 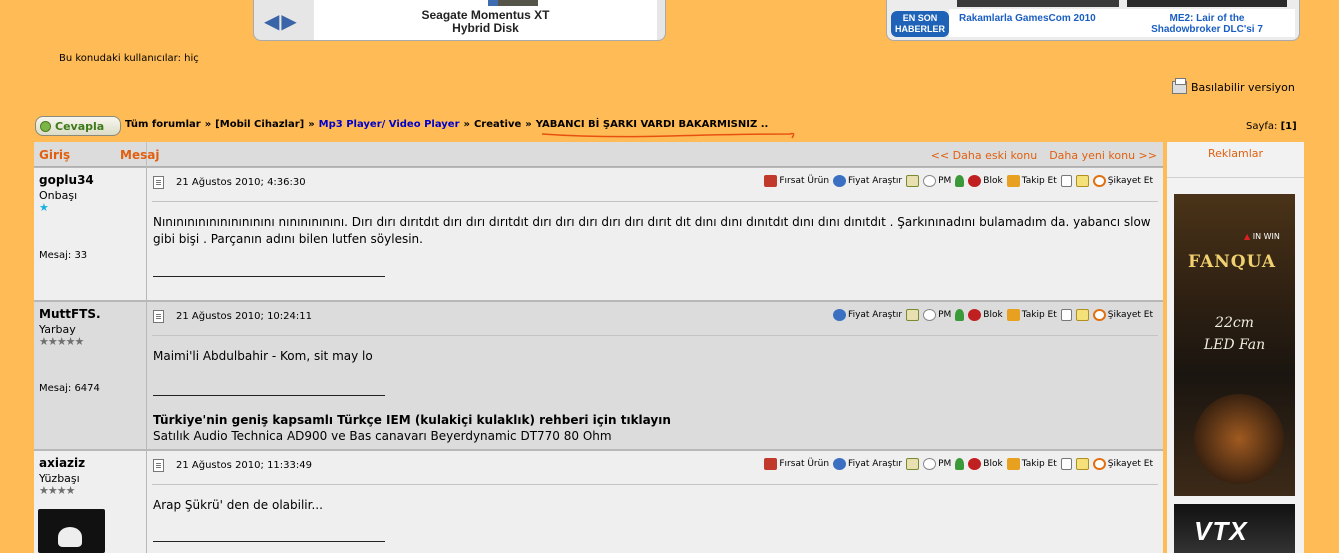 What do you see at coordinates (920, 24) in the screenshot?
I see `latest-news-badge: EN SON HABERLER` at bounding box center [920, 24].